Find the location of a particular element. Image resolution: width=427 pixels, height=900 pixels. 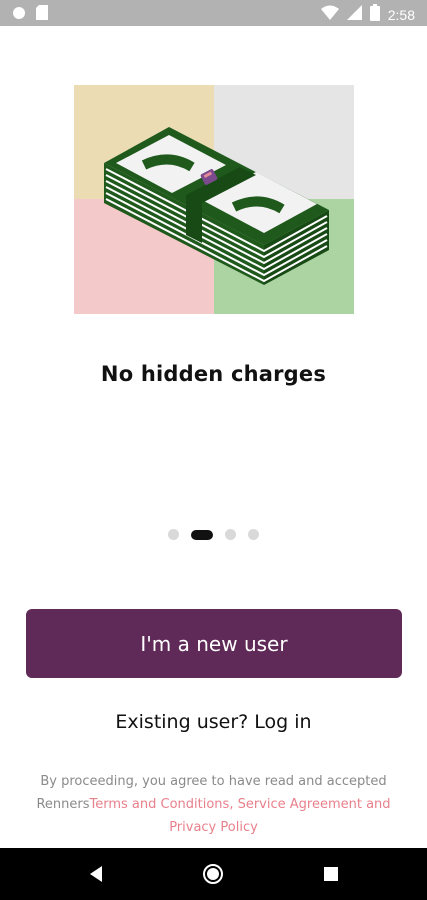

circle-icon is located at coordinates (19, 15).